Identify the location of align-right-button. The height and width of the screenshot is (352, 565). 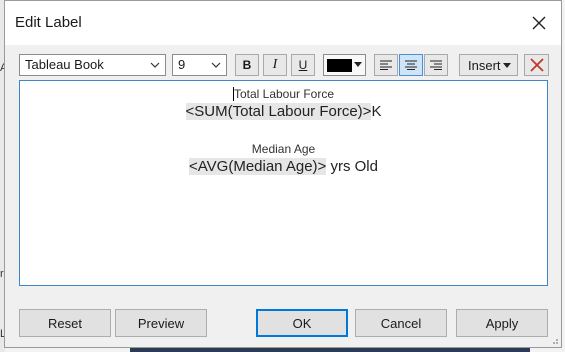
(436, 65).